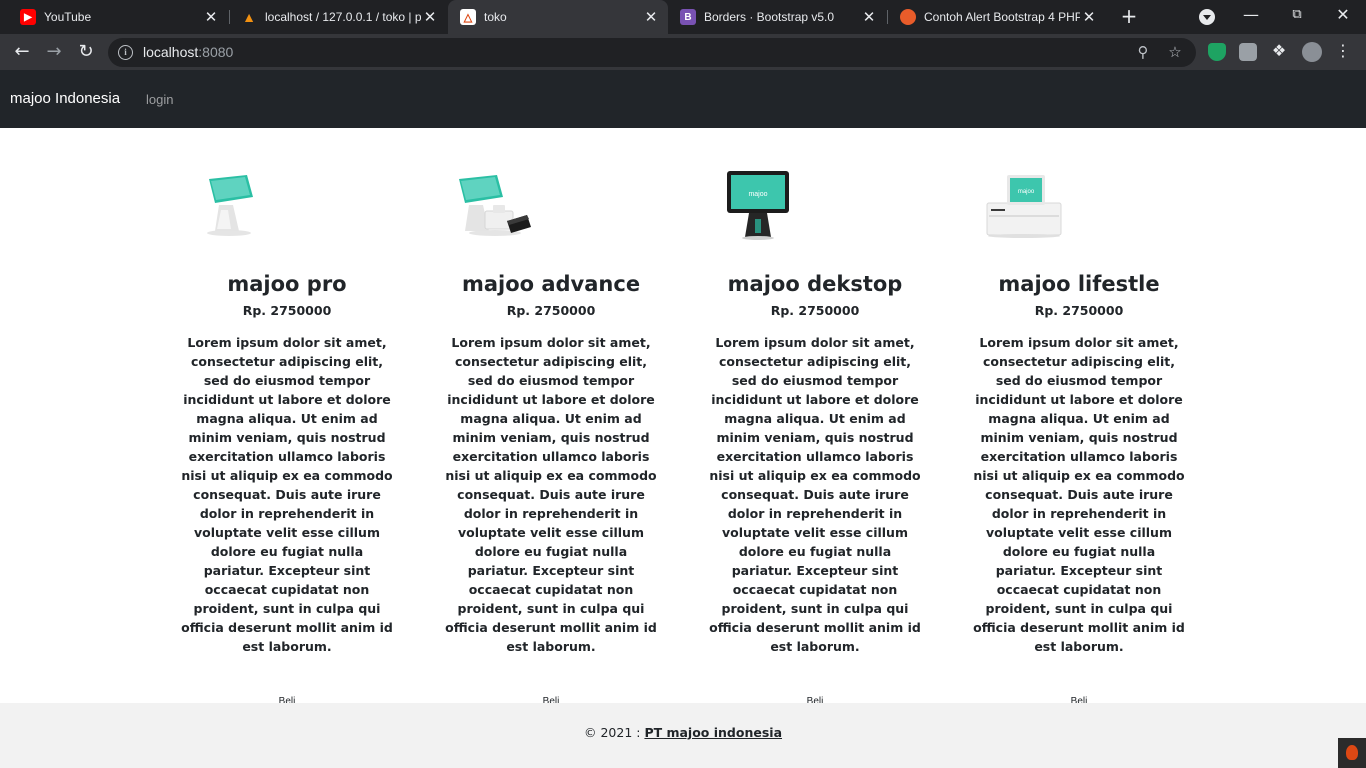 This screenshot has height=768, width=1366. Describe the element at coordinates (1343, 51) in the screenshot. I see `browser-menu-icon: ⋮` at that location.